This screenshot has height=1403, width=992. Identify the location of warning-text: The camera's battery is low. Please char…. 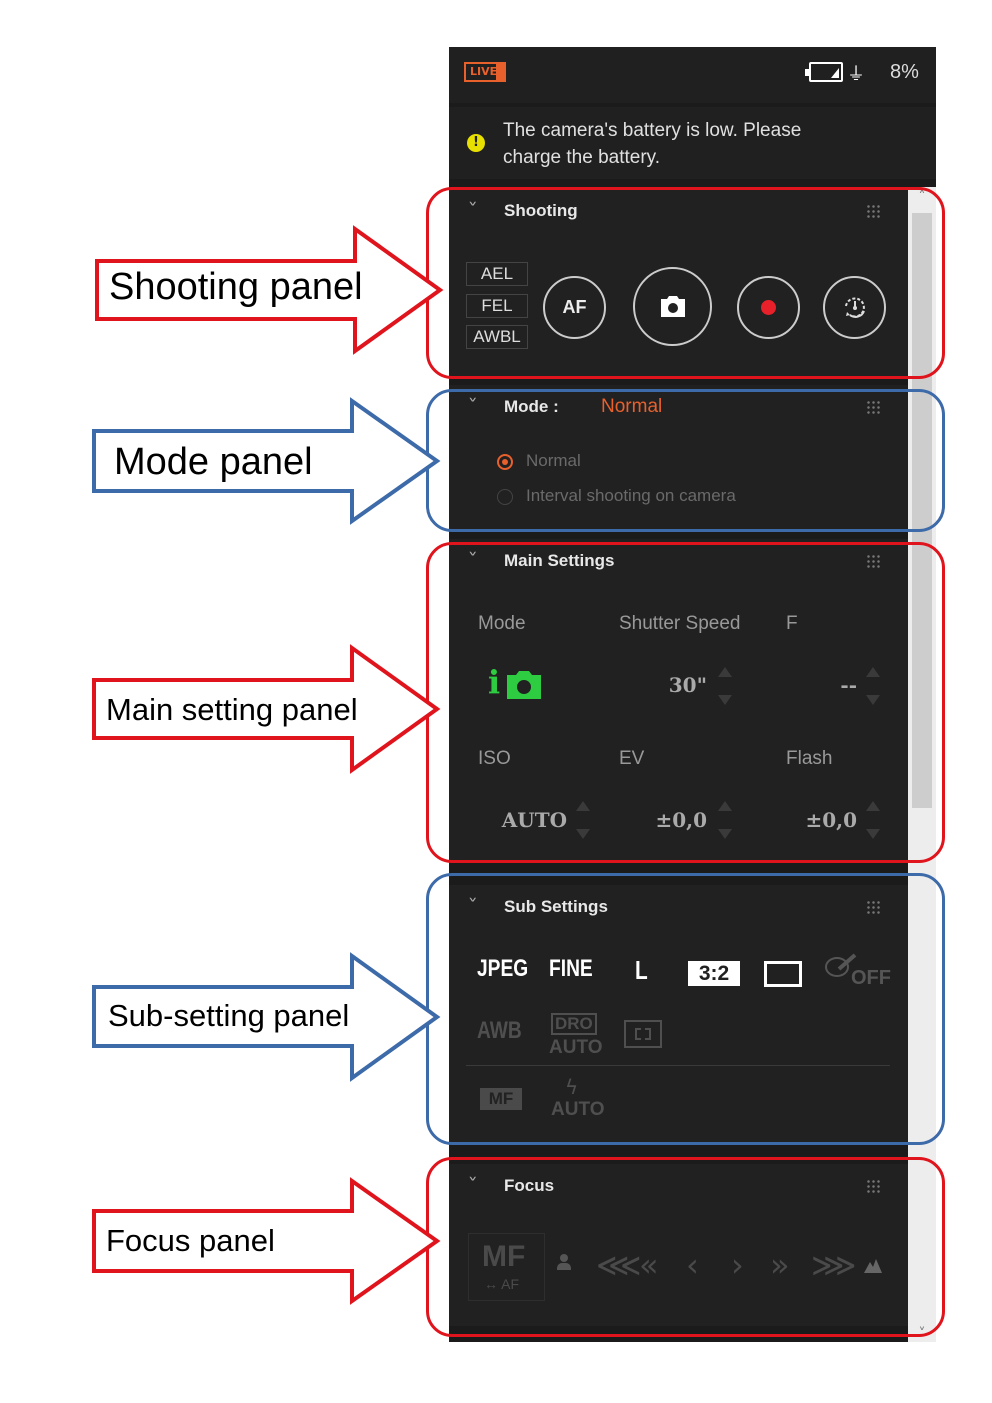
(652, 144).